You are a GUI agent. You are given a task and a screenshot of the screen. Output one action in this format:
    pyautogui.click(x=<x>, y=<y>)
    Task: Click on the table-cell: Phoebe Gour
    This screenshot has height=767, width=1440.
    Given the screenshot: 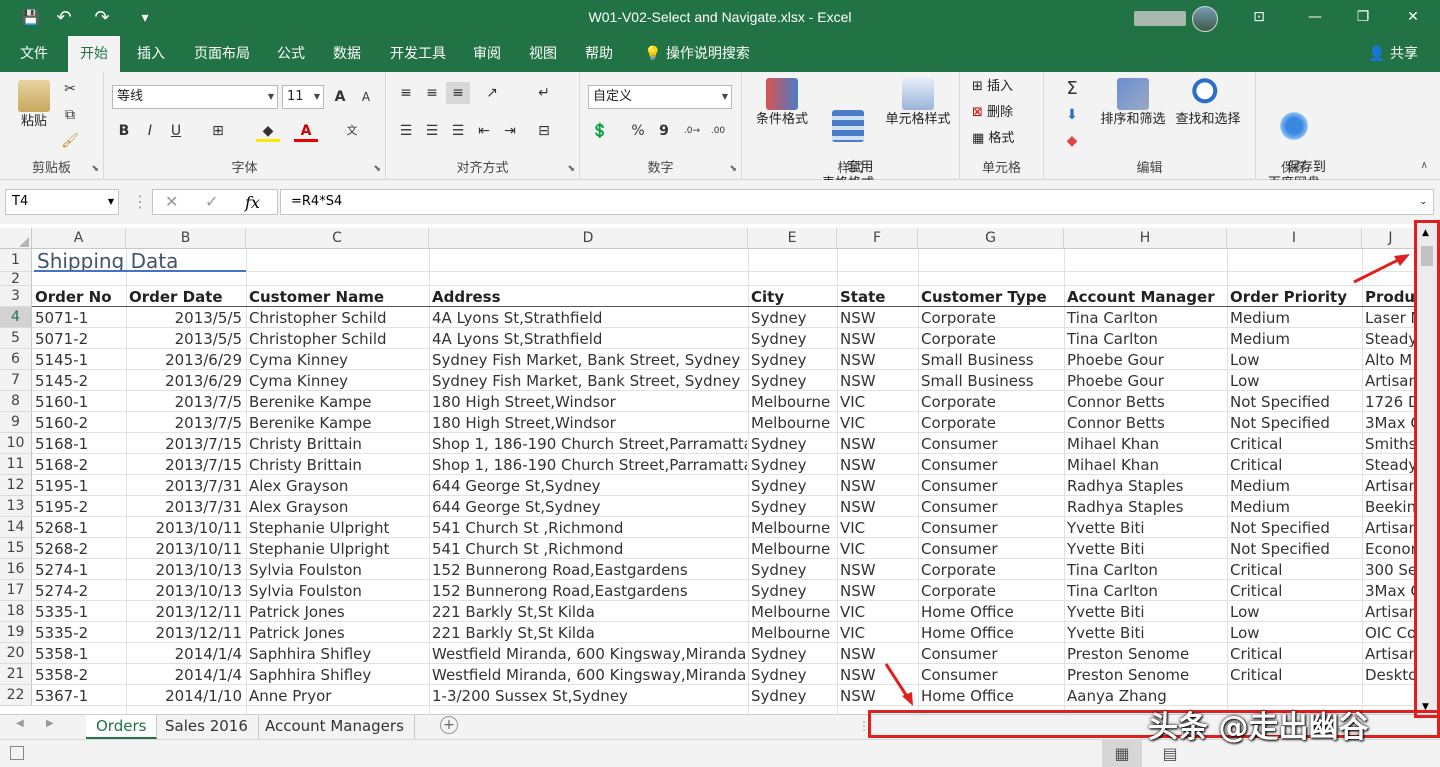 What is the action you would take?
    pyautogui.click(x=1145, y=359)
    